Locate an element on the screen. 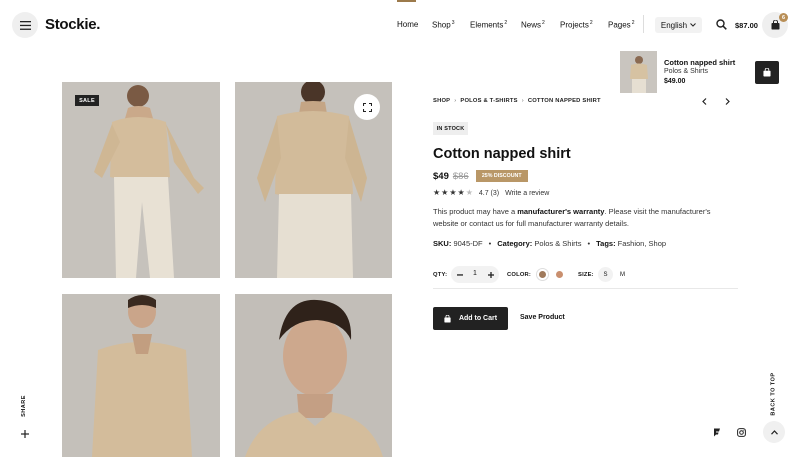  language-label: English is located at coordinates (674, 25).